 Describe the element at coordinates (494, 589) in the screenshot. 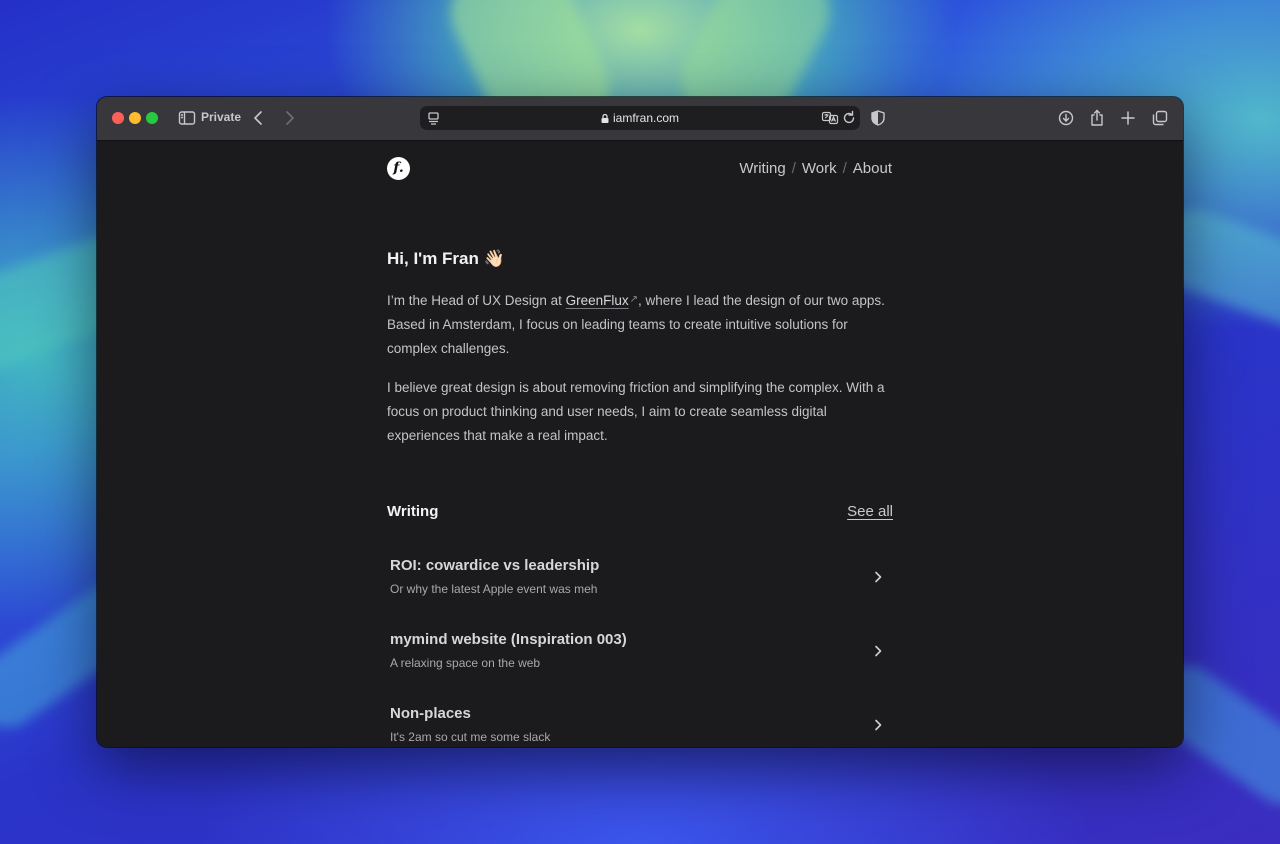

I see `post-subtitle: Or why the latest Apple event was meh` at that location.